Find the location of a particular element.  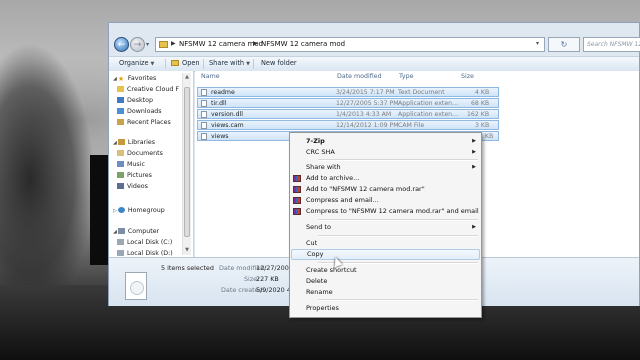

nav-homegroup: ▷ Homegroup is located at coordinates (139, 210).